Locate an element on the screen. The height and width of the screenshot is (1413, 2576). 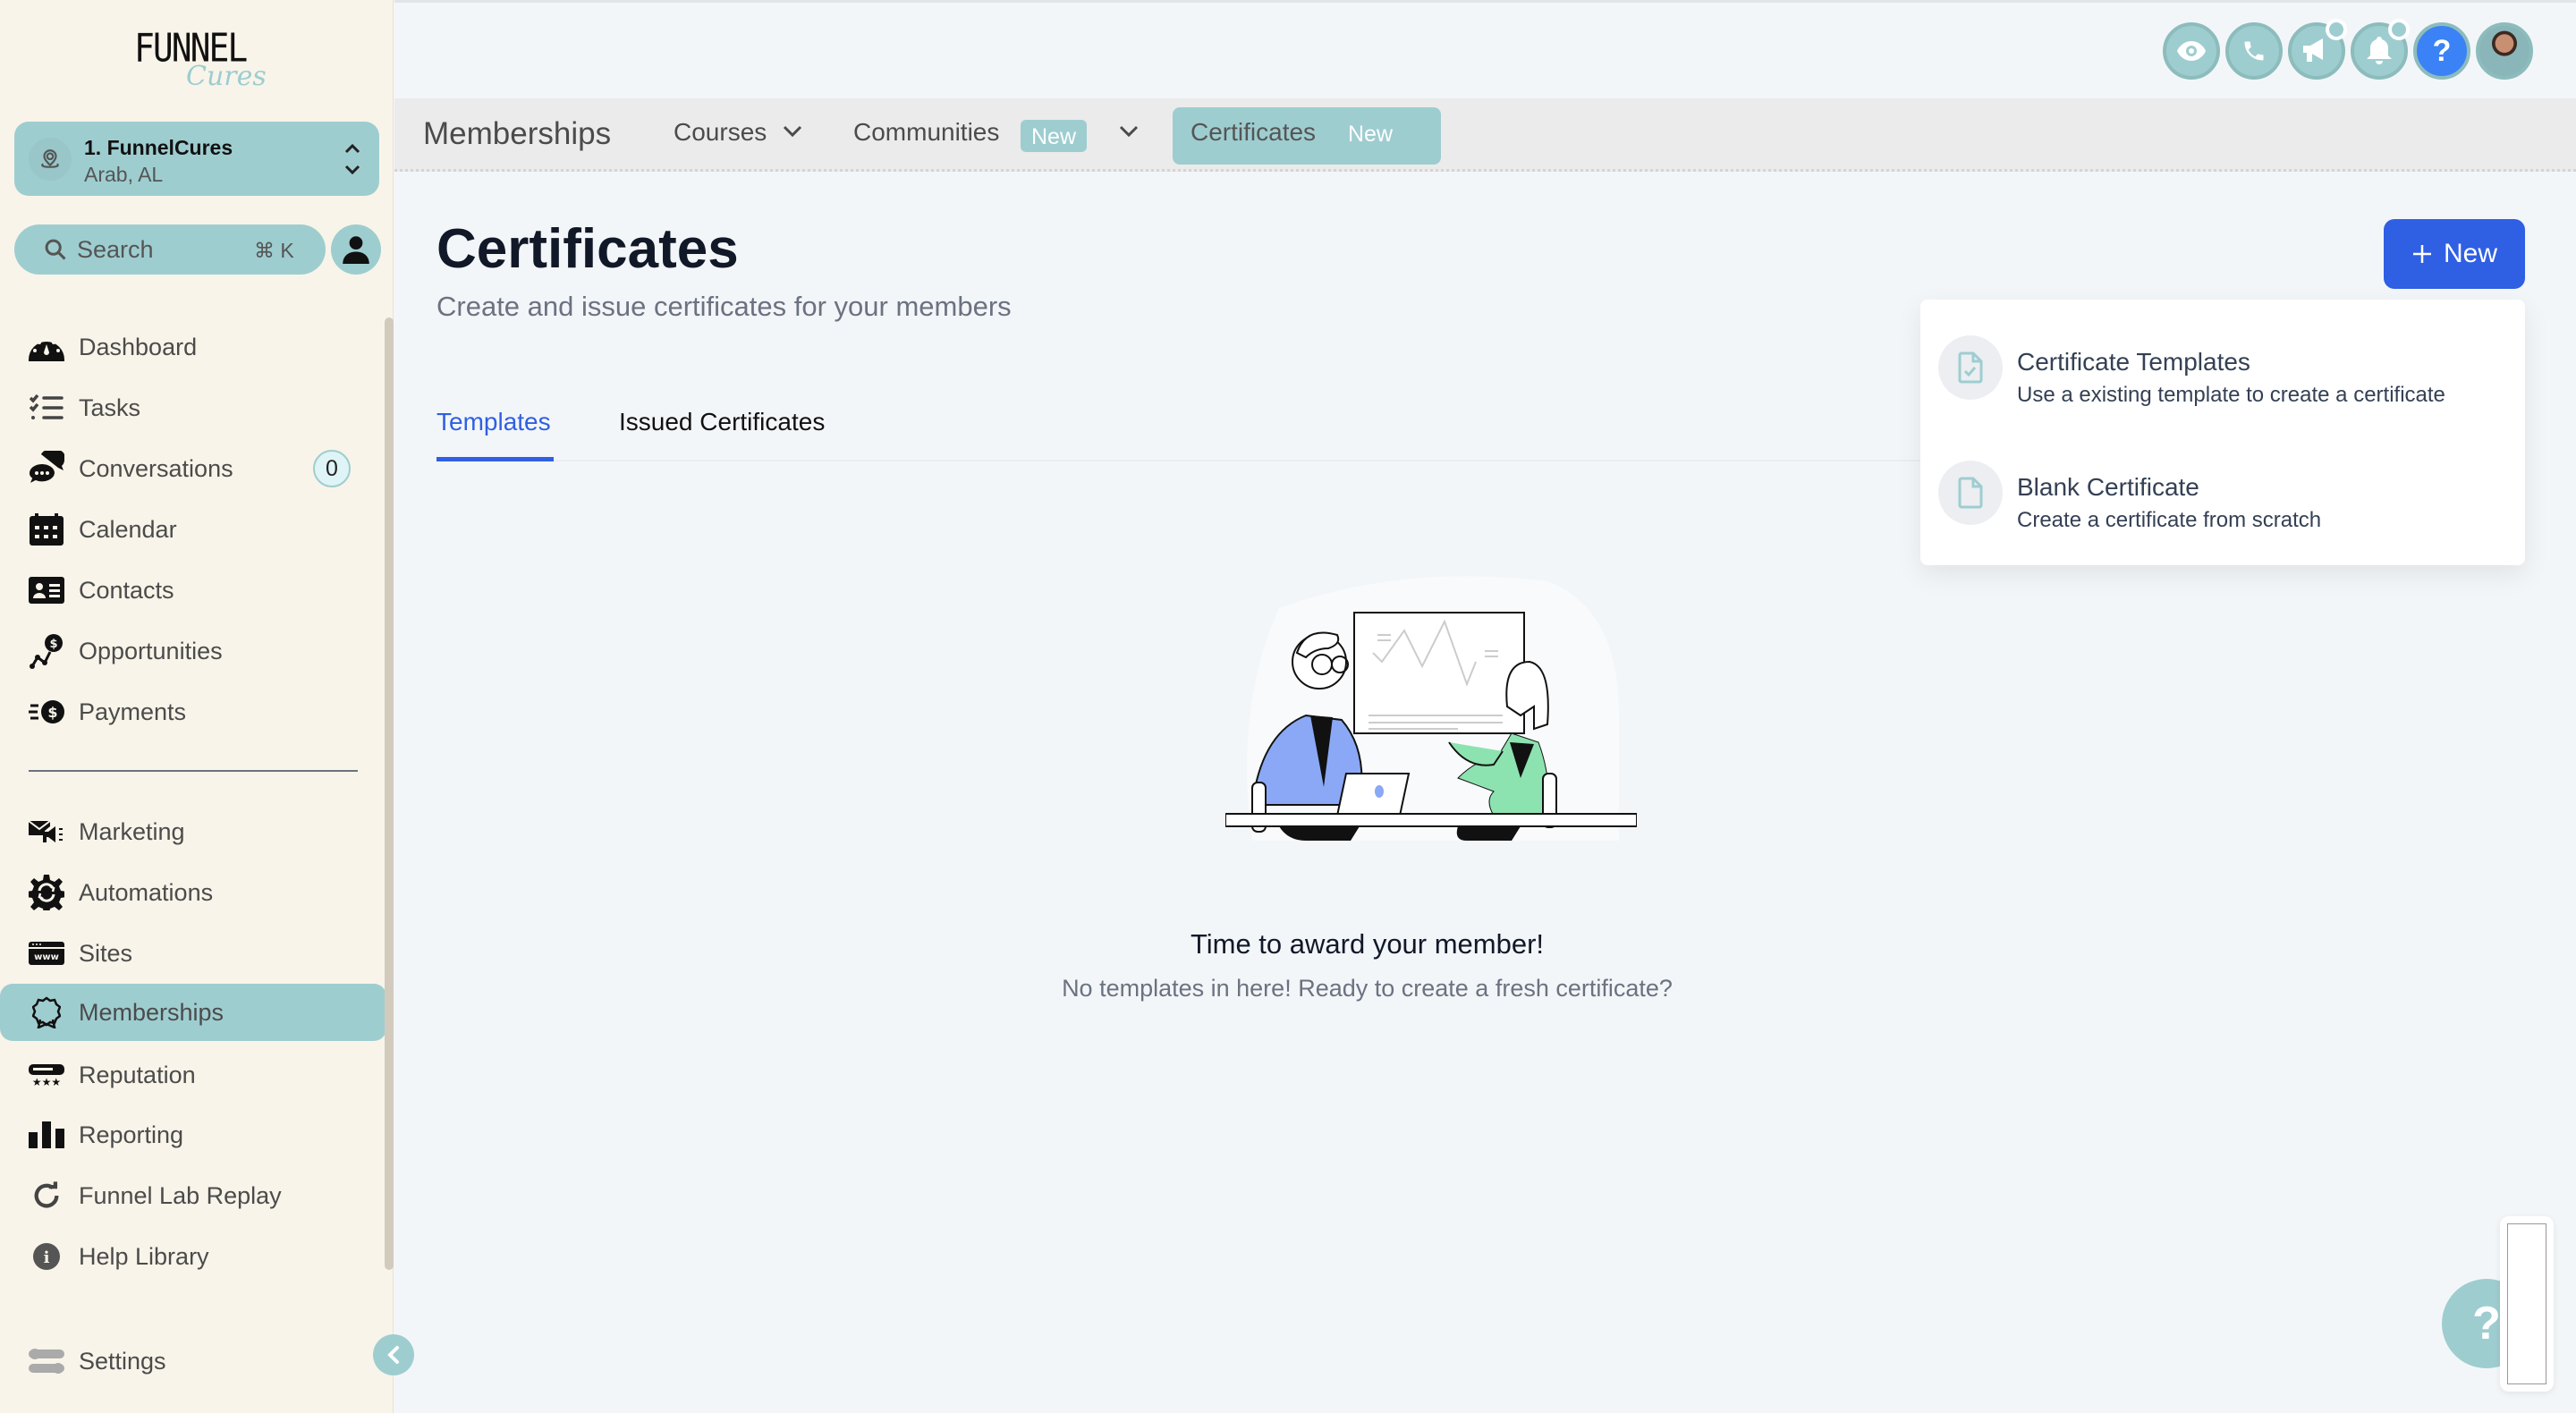
new-certificate-button: New is located at coordinates (2454, 254).